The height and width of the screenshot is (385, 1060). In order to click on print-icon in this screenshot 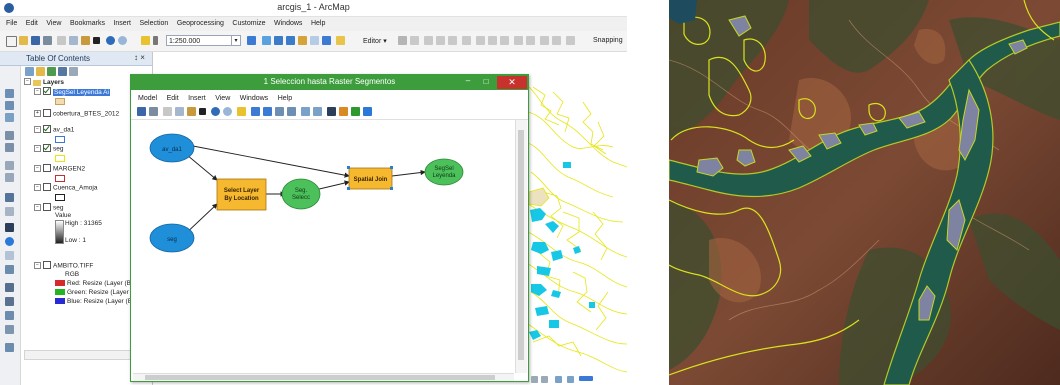, I will do `click(47, 40)`.